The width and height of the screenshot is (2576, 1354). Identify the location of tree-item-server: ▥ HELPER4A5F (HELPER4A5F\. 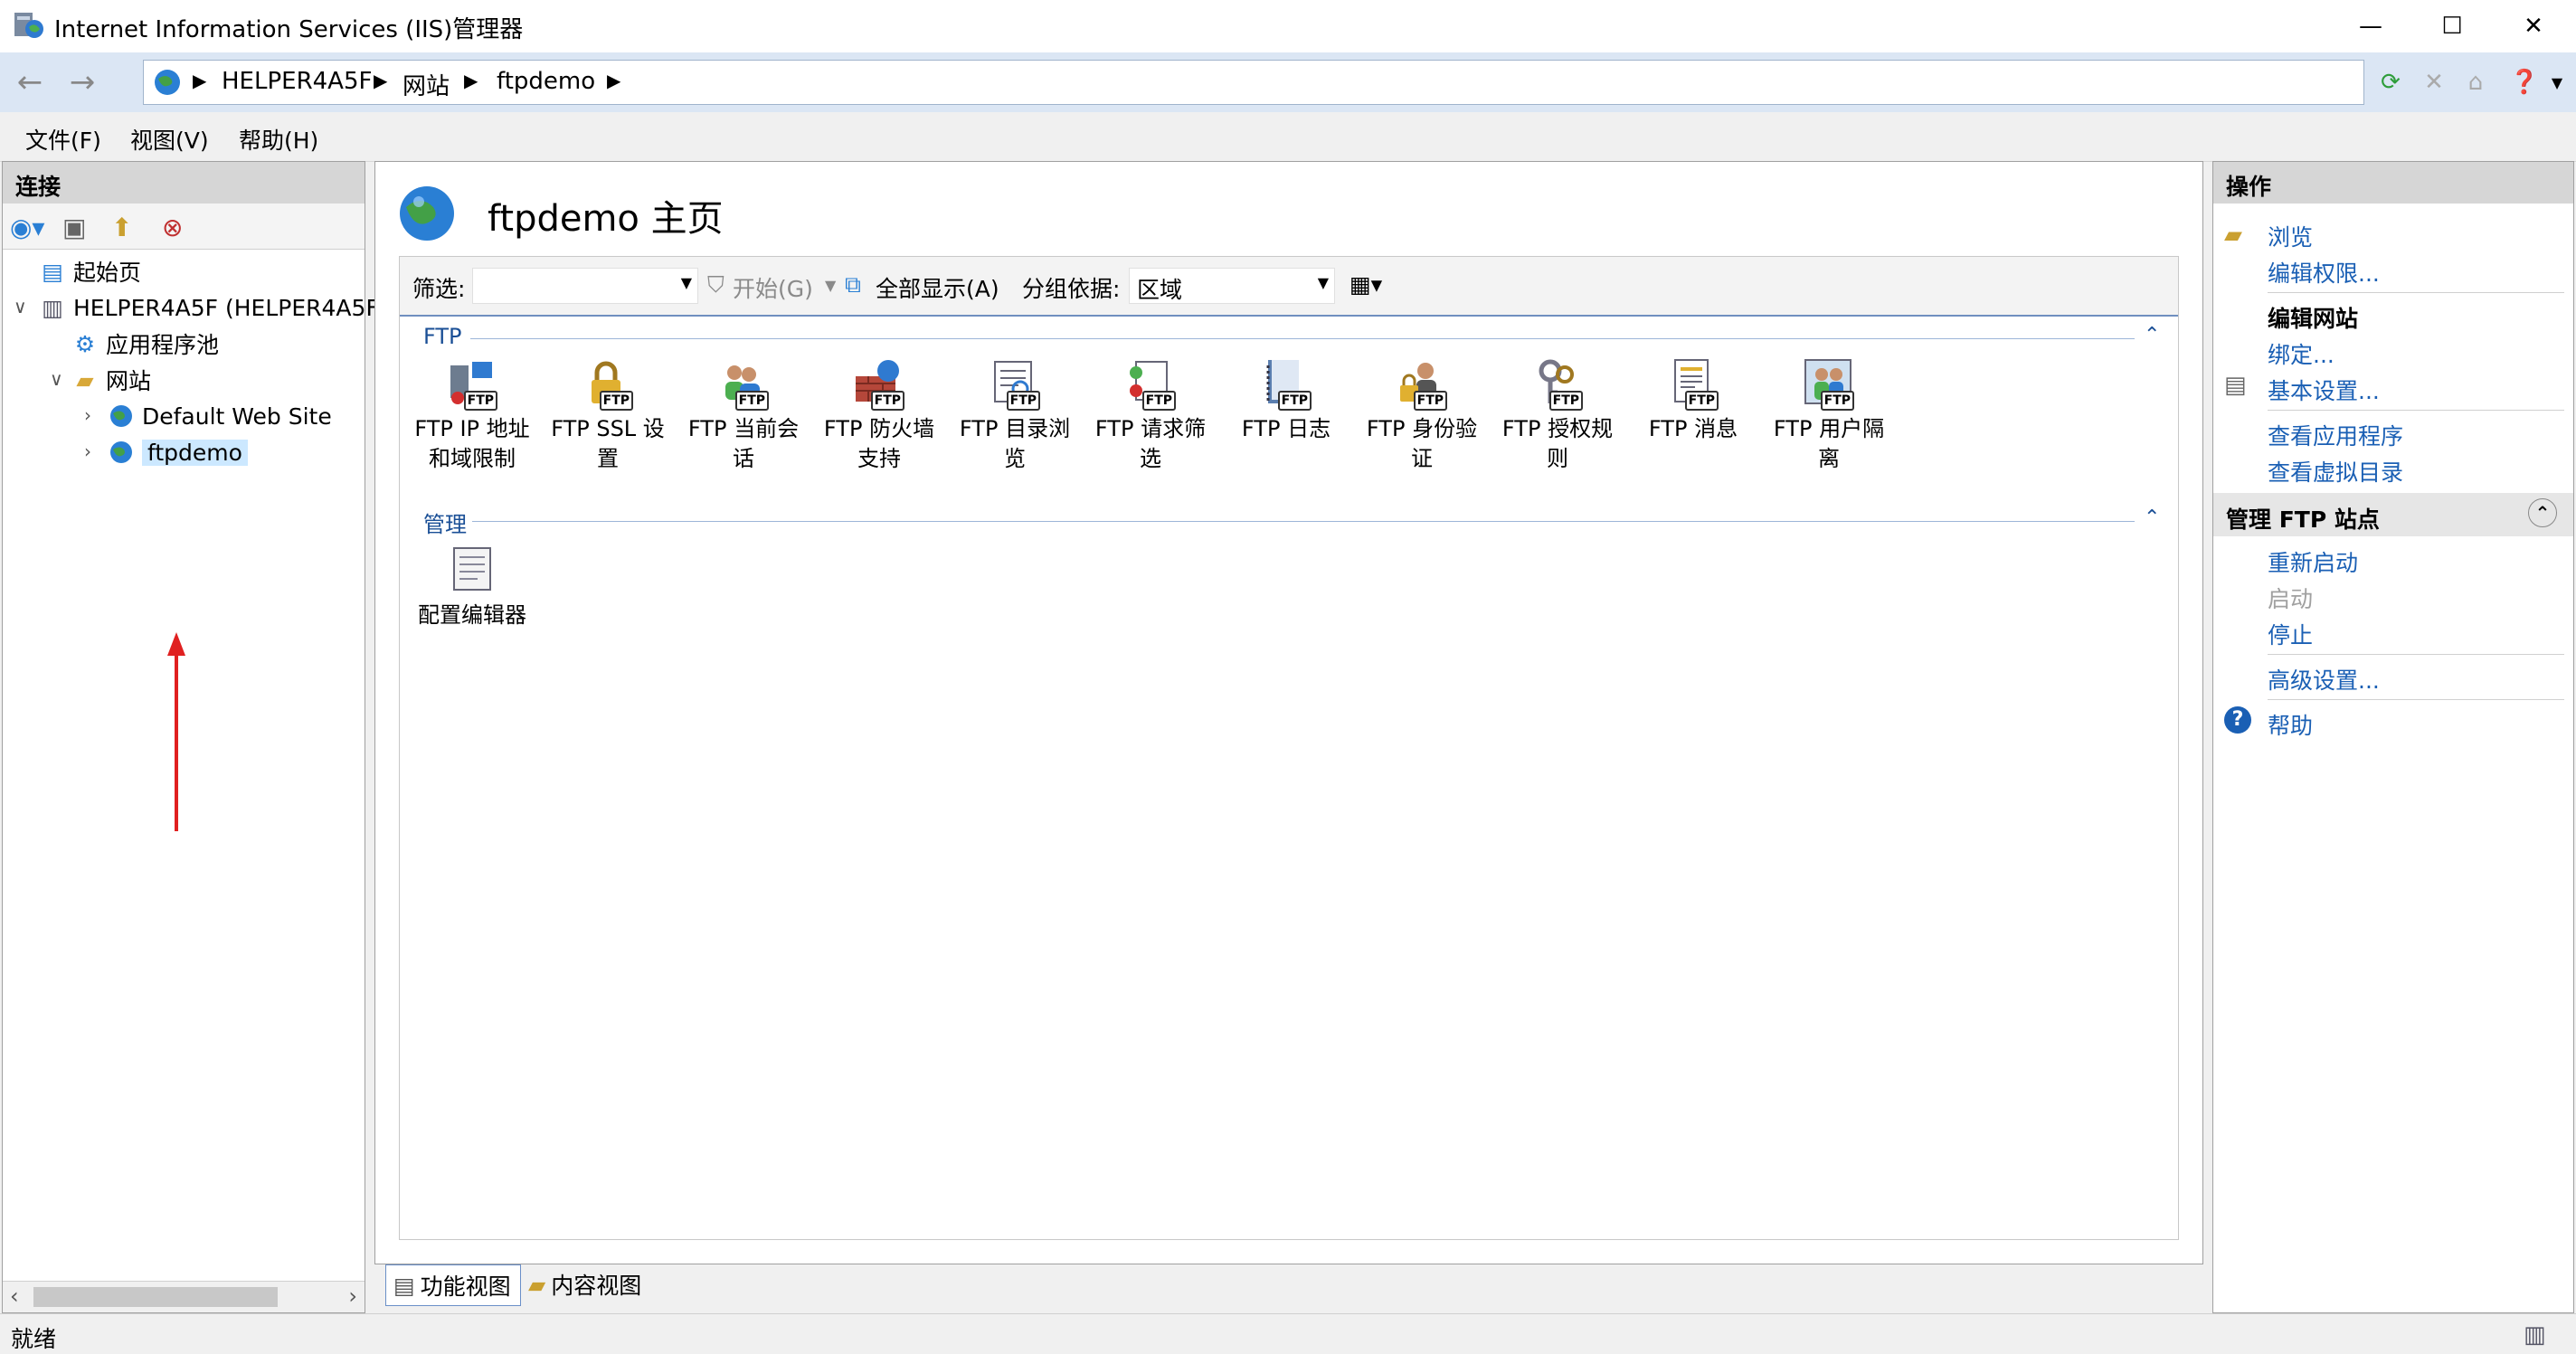
(212, 307).